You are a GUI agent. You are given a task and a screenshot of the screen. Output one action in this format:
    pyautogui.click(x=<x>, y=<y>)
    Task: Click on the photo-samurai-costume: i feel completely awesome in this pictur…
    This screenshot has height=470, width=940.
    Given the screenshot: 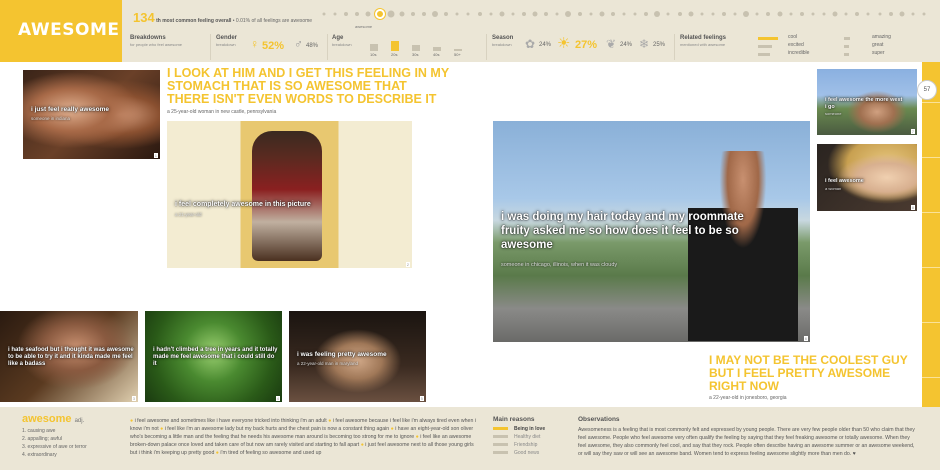 What is the action you would take?
    pyautogui.click(x=289, y=194)
    